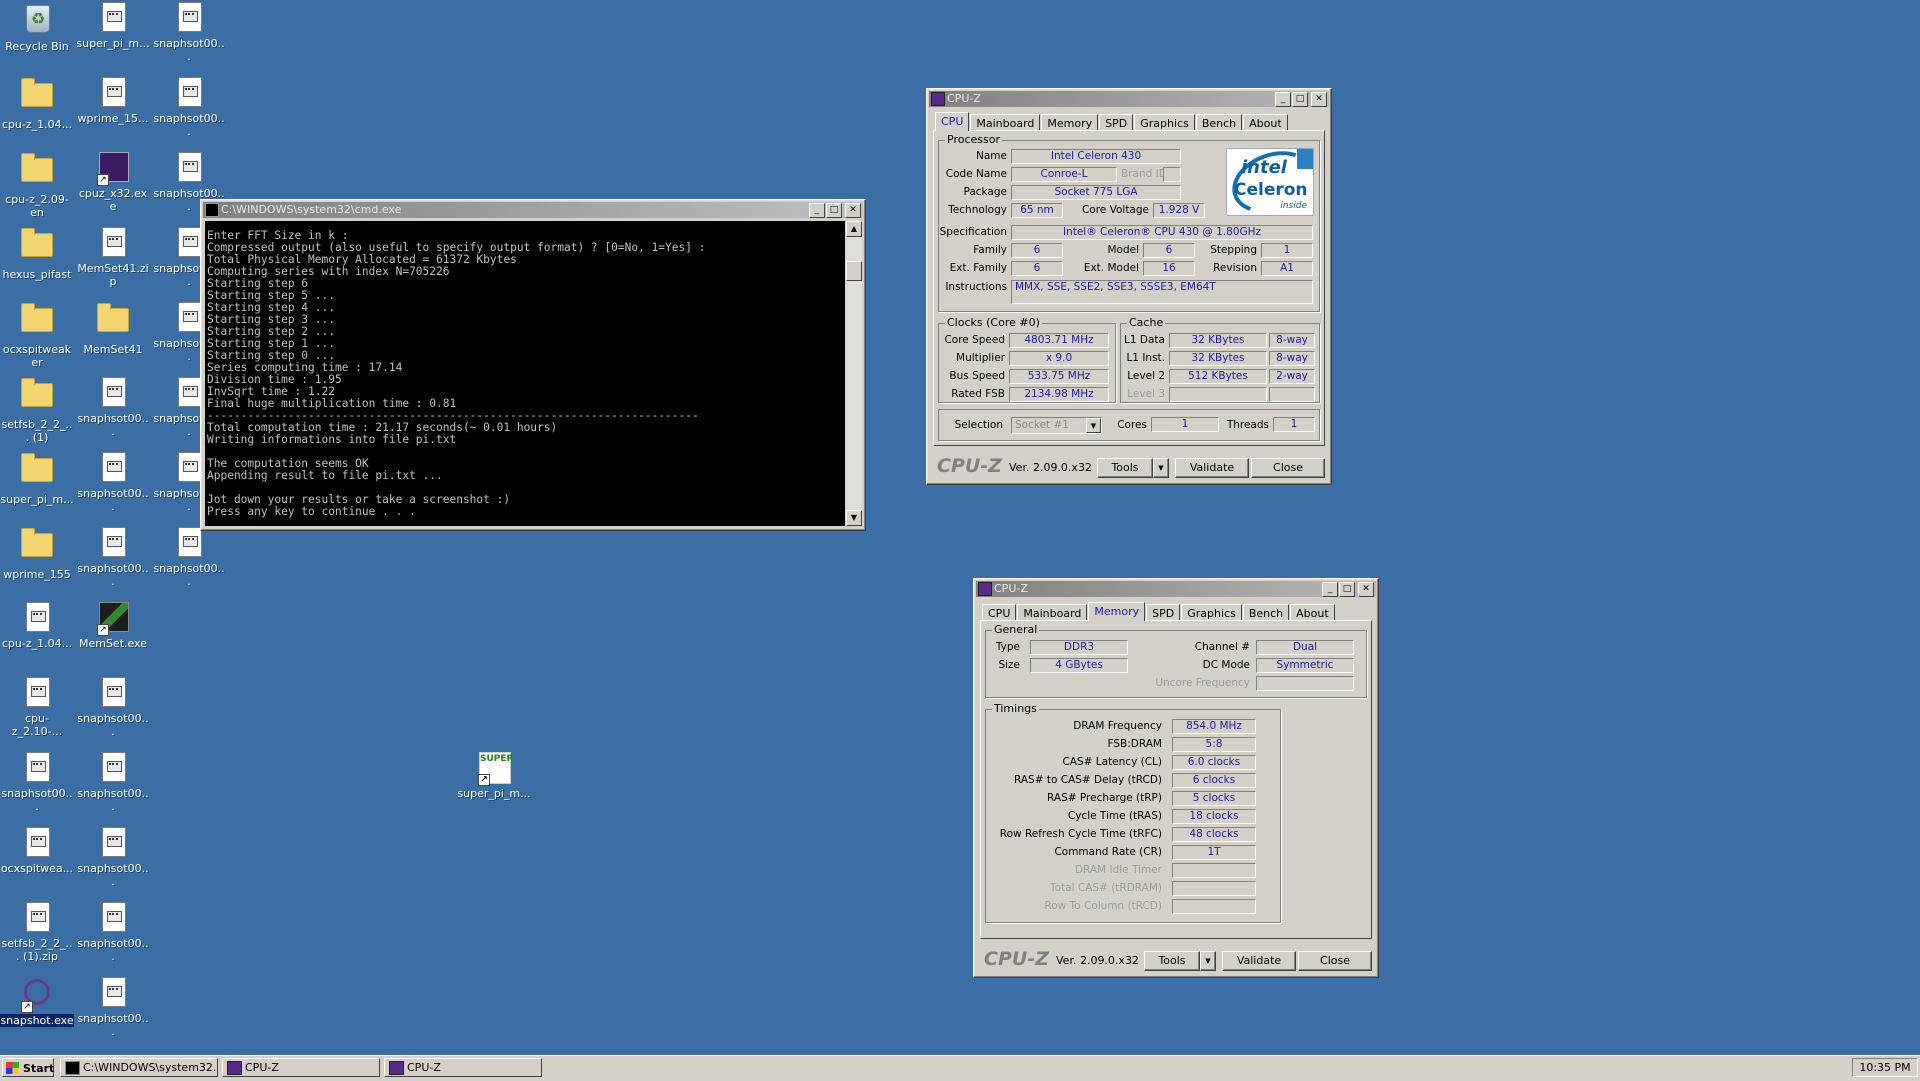 This screenshot has height=1081, width=1920. Describe the element at coordinates (28, 1067) in the screenshot. I see `start-button: Start` at that location.